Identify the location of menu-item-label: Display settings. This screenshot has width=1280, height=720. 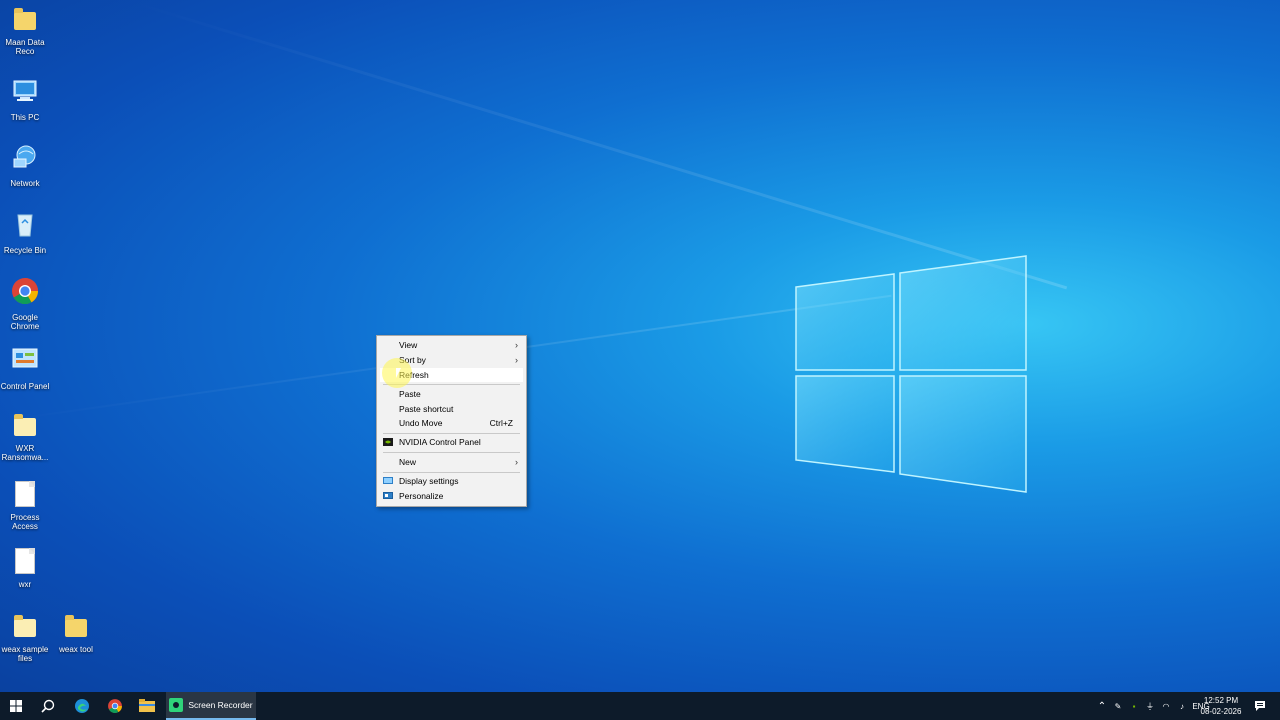
(429, 481).